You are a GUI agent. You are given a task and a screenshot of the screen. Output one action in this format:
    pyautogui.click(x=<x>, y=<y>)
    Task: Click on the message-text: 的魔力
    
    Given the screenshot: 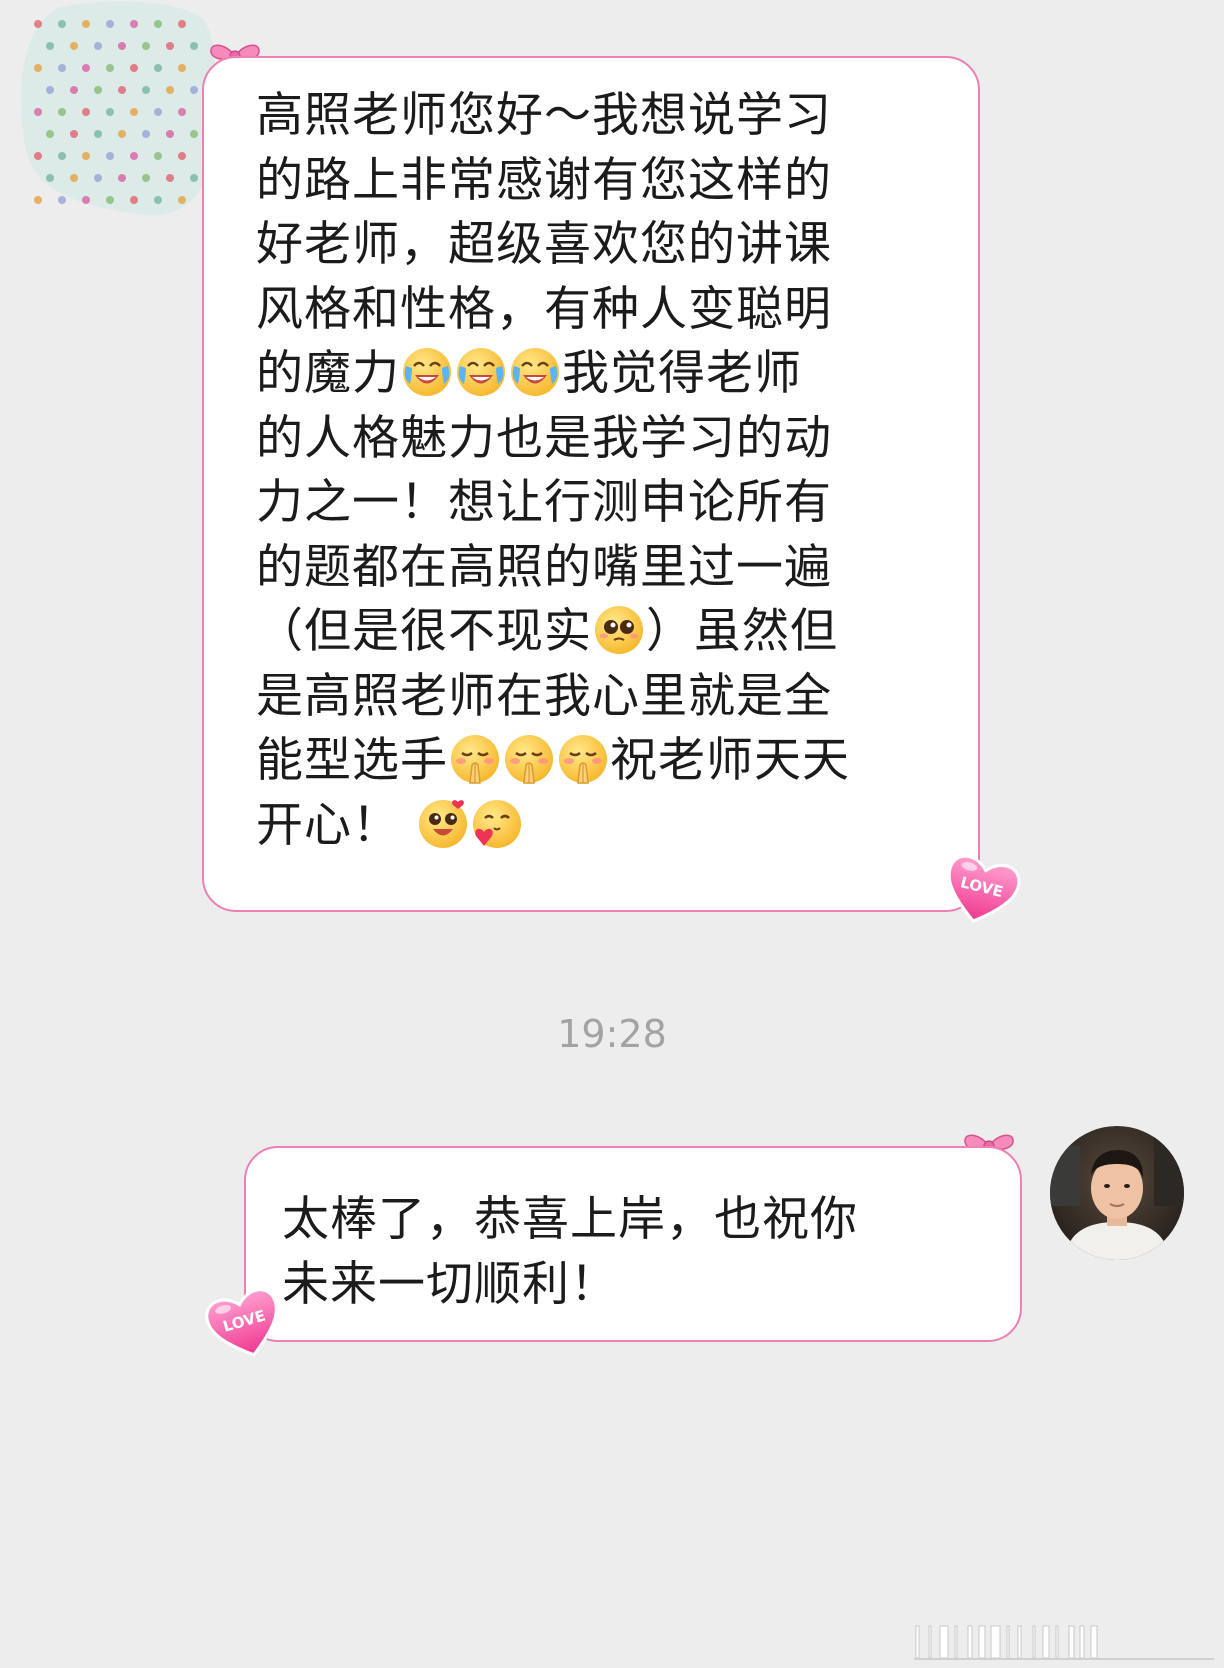 What is the action you would take?
    pyautogui.click(x=328, y=373)
    